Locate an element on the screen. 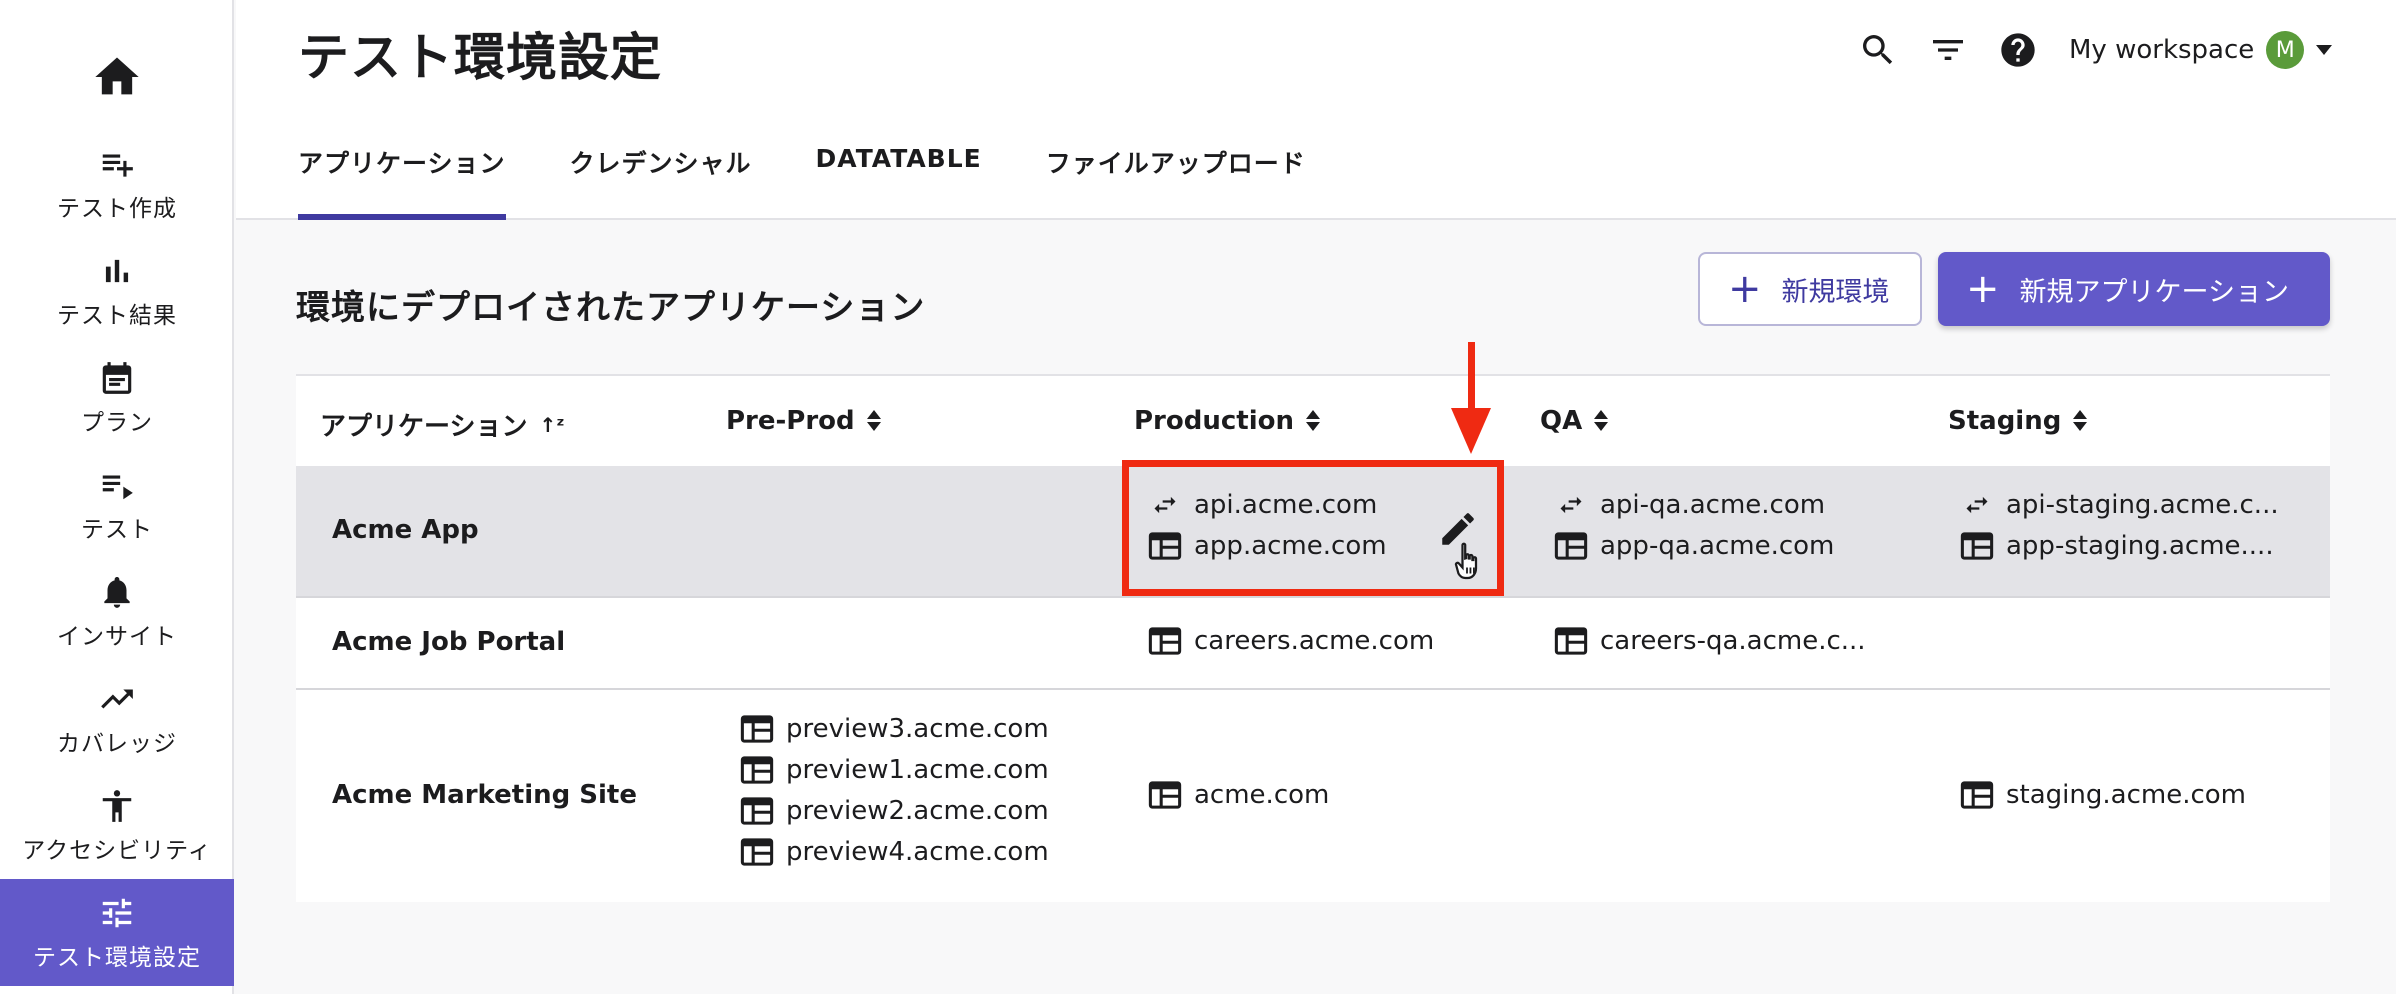 This screenshot has height=994, width=2396. endpoint-text: preview2.acme.com is located at coordinates (917, 811).